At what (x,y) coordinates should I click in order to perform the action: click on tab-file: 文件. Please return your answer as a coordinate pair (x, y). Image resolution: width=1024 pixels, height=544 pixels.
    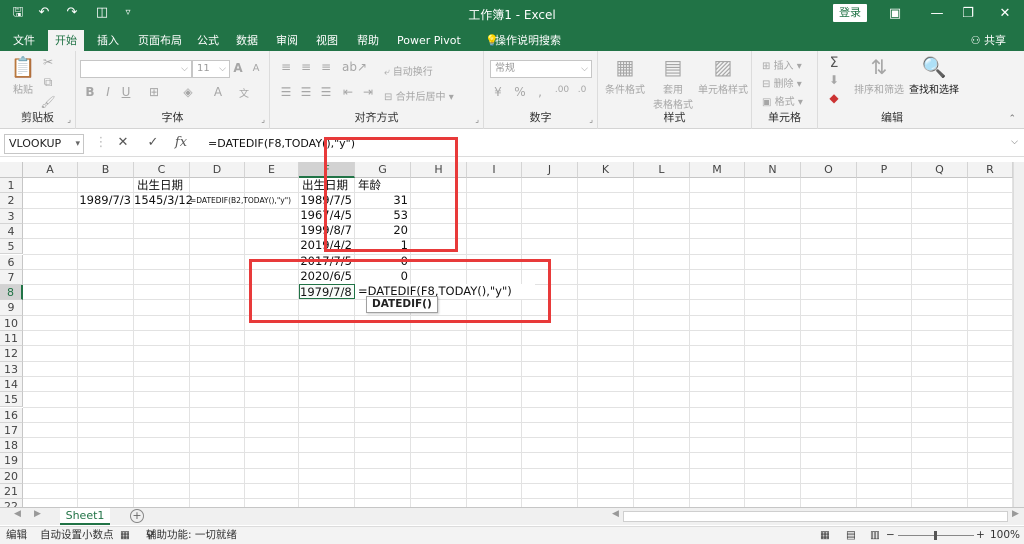
    Looking at the image, I should click on (24, 40).